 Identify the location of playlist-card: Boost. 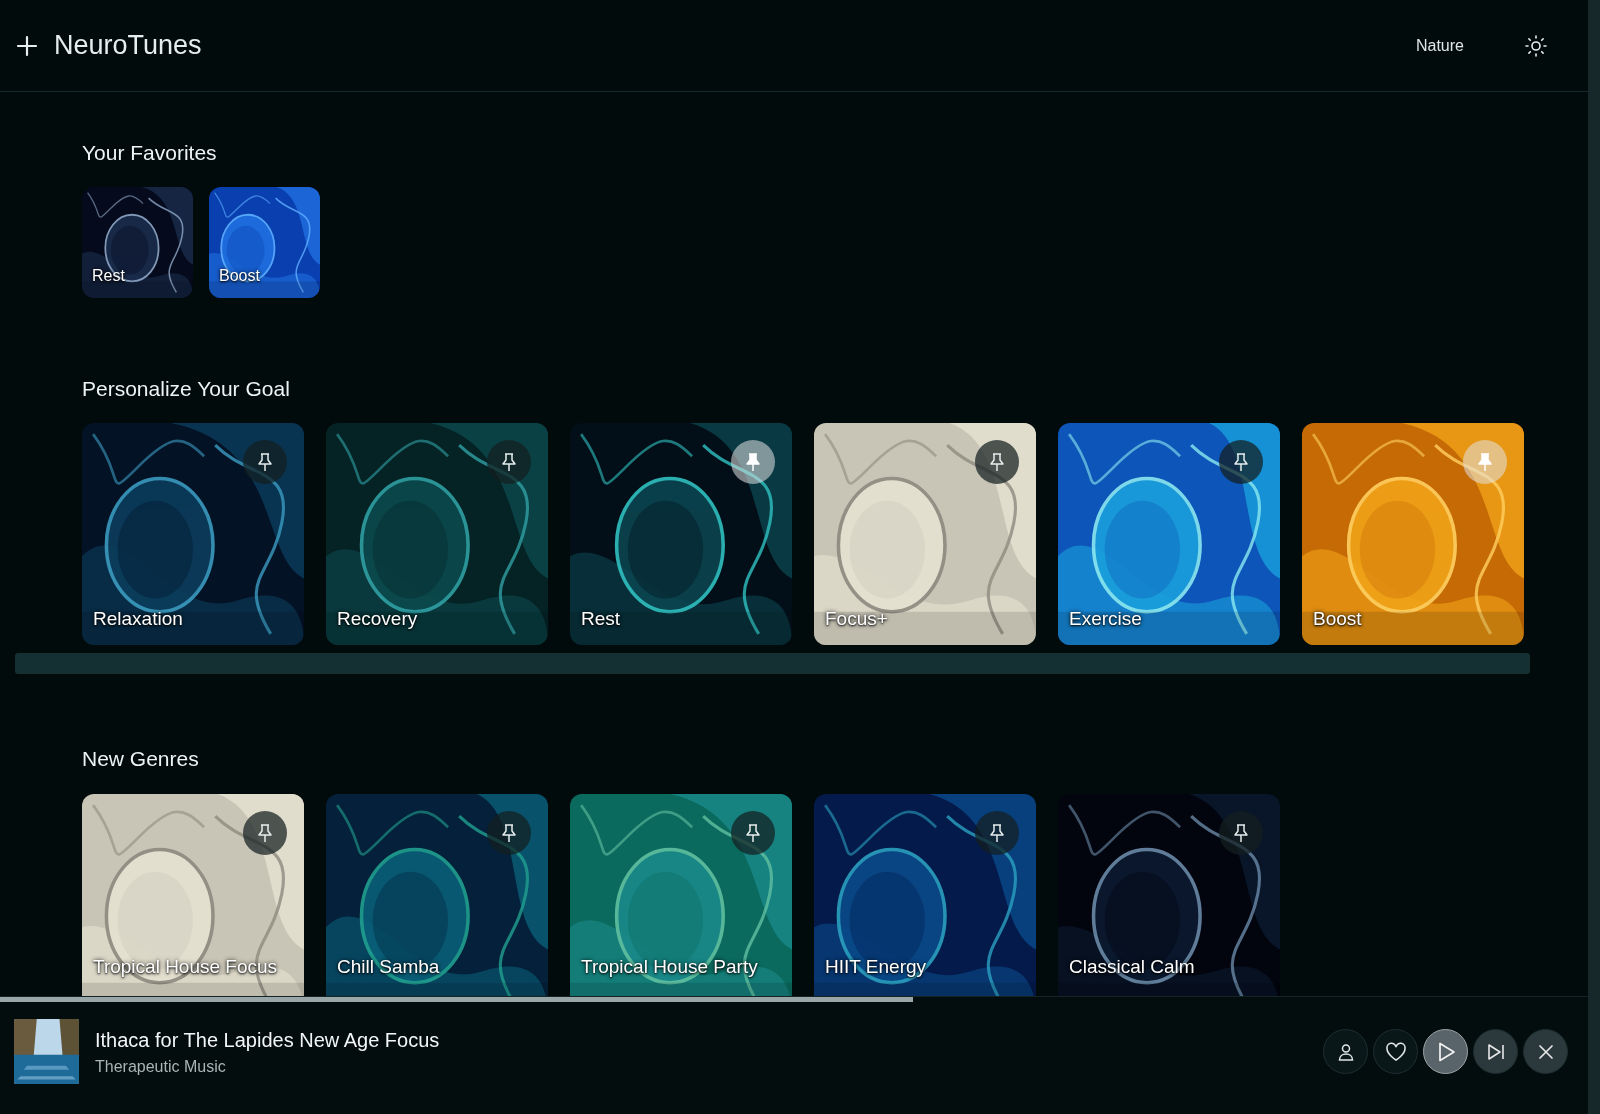
(264, 243).